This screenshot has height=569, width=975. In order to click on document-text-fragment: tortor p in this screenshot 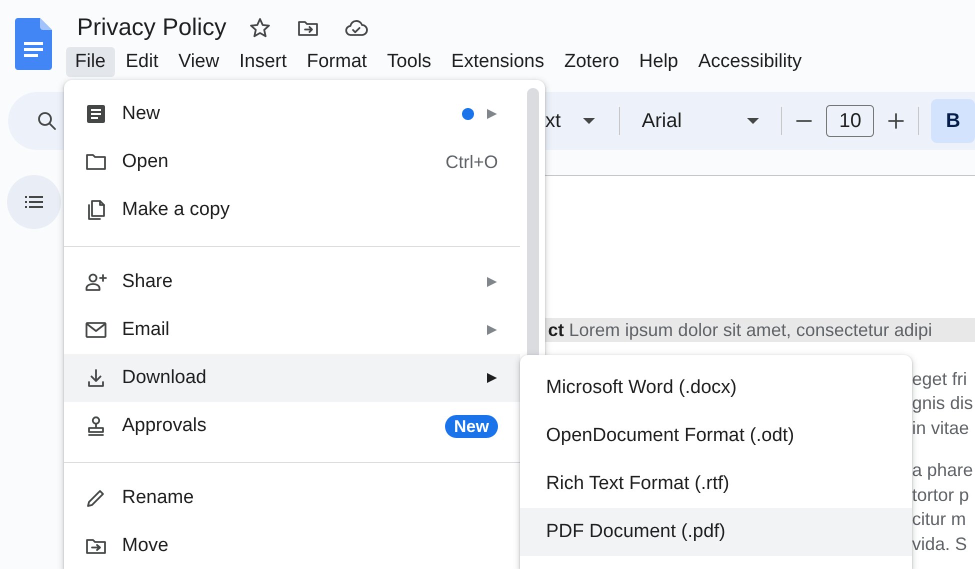, I will do `click(941, 495)`.